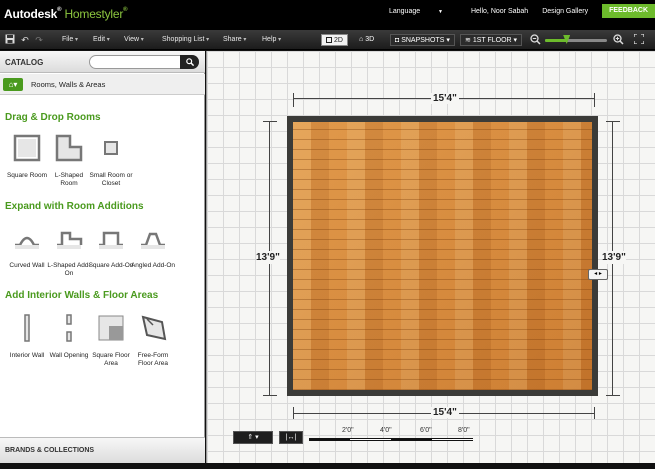 The height and width of the screenshot is (469, 655). I want to click on menu-view: View, so click(134, 39).